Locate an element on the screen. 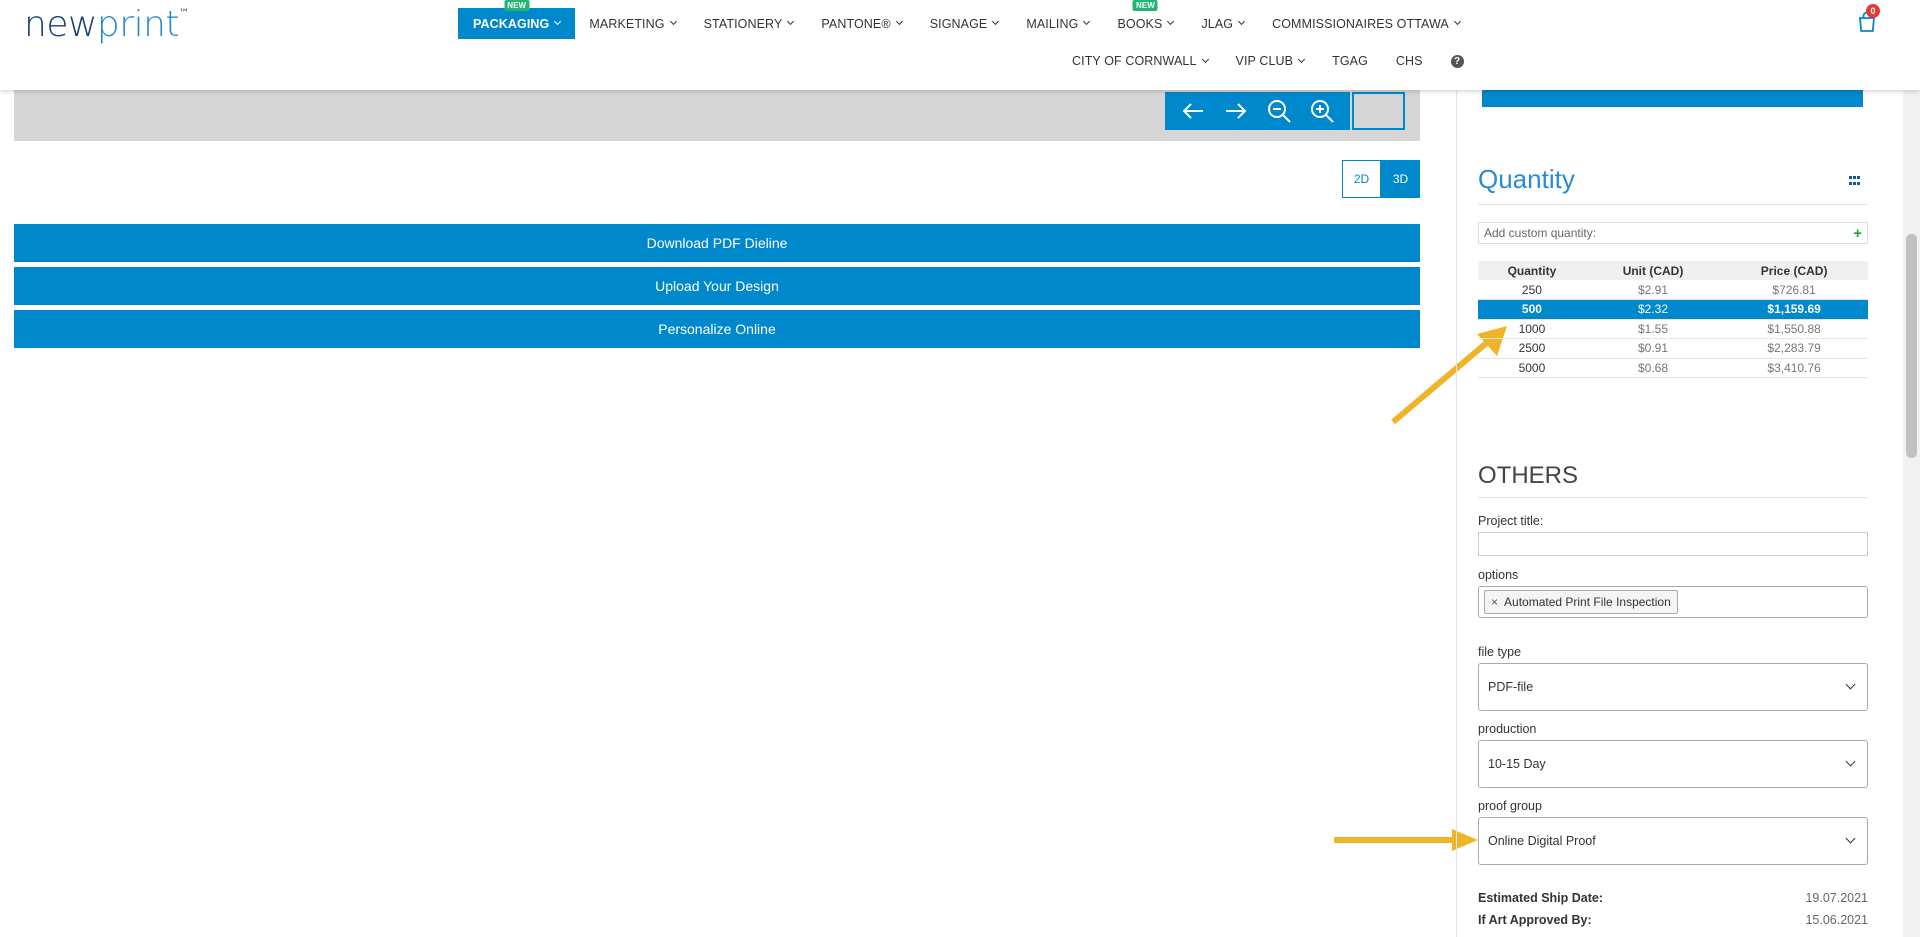 This screenshot has width=1920, height=937. download-pdf-dieline-button: Download PDF Dieline is located at coordinates (717, 243).